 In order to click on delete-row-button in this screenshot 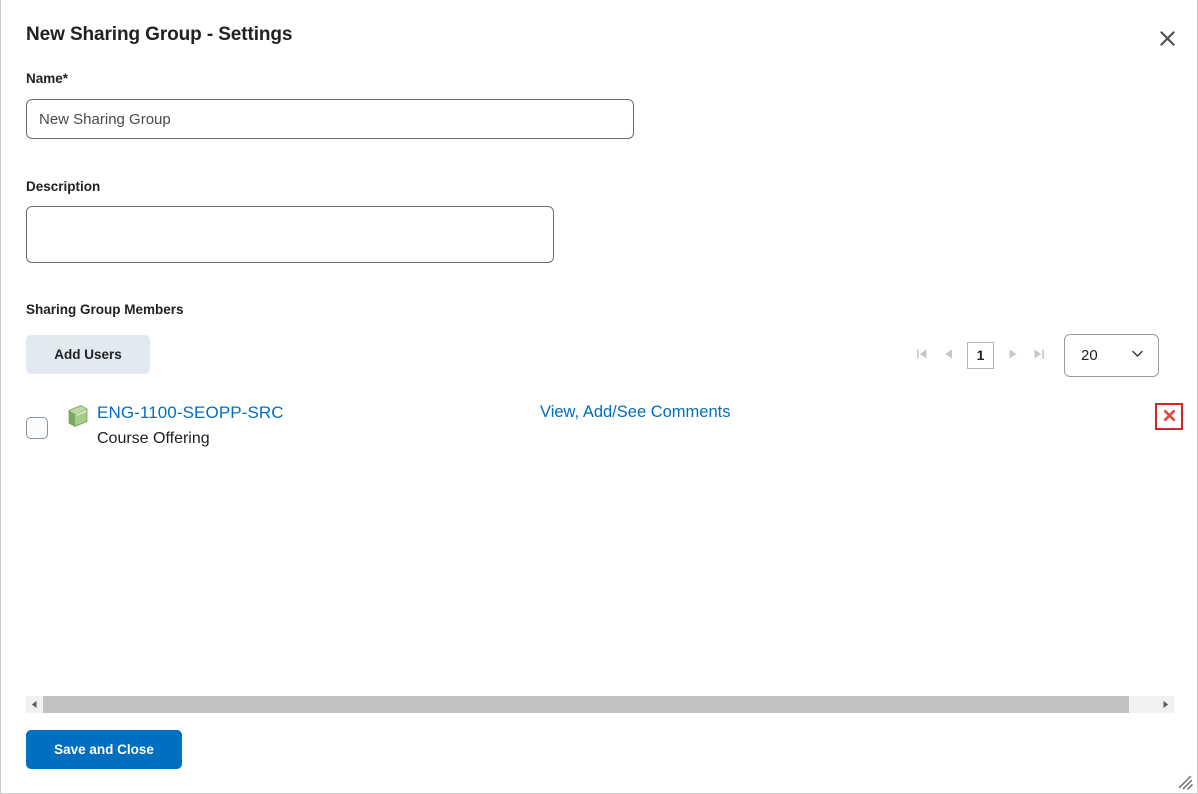, I will do `click(1169, 416)`.